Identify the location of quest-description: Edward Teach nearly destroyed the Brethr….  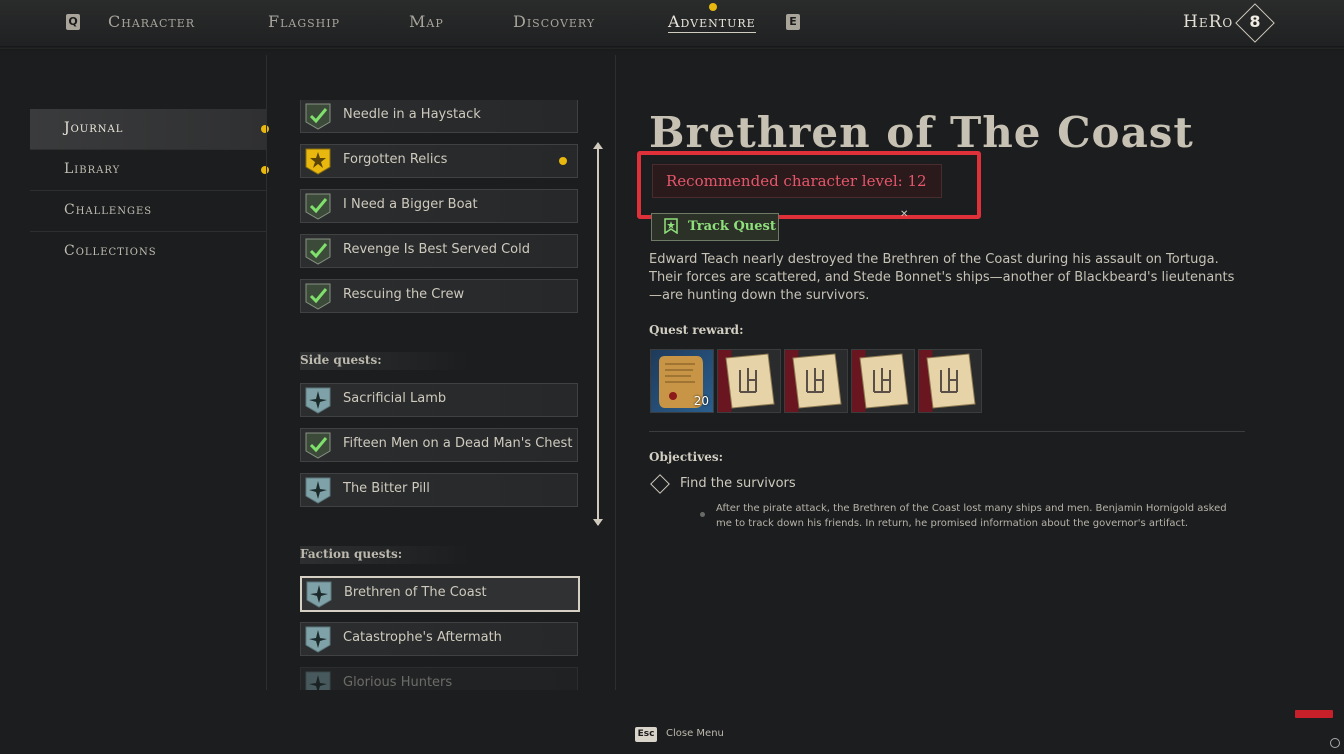
(942, 277).